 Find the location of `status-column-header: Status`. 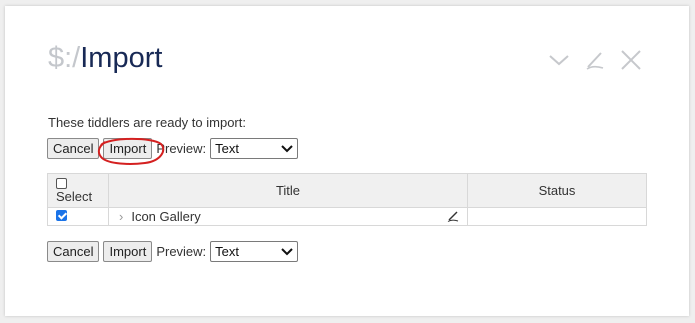

status-column-header: Status is located at coordinates (557, 190).